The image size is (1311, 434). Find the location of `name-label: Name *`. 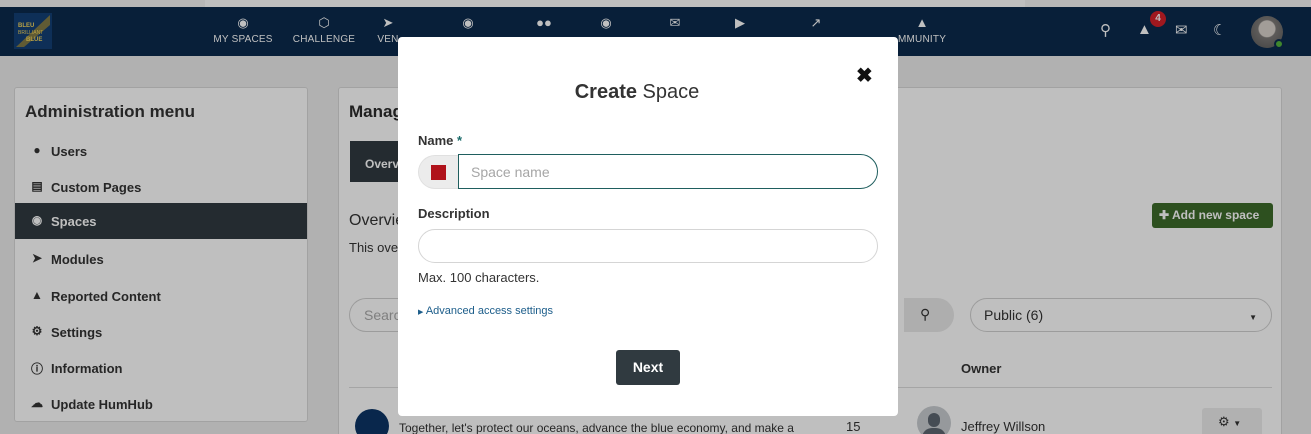

name-label: Name * is located at coordinates (440, 140).